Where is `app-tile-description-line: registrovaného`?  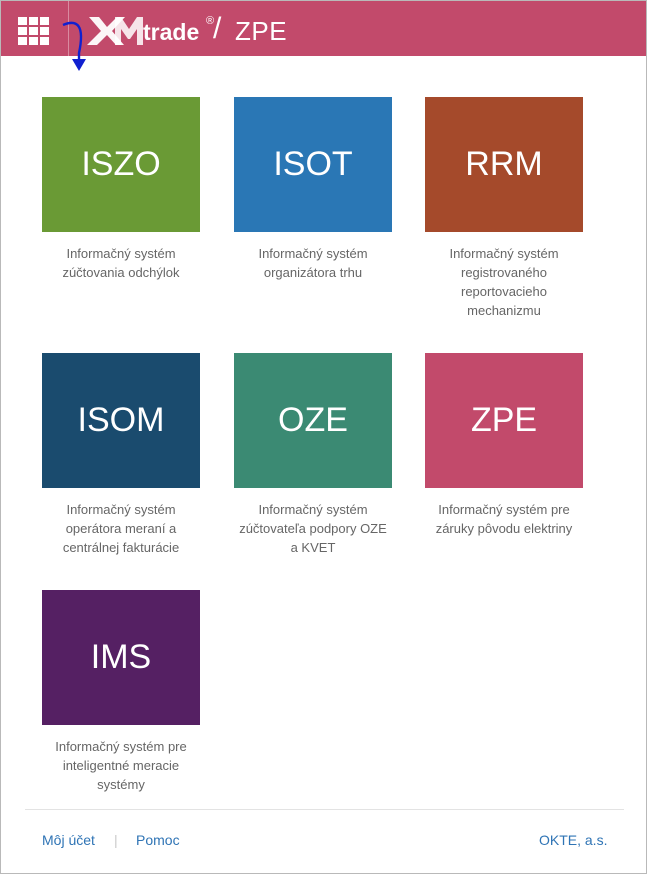
app-tile-description-line: registrovaného is located at coordinates (504, 272).